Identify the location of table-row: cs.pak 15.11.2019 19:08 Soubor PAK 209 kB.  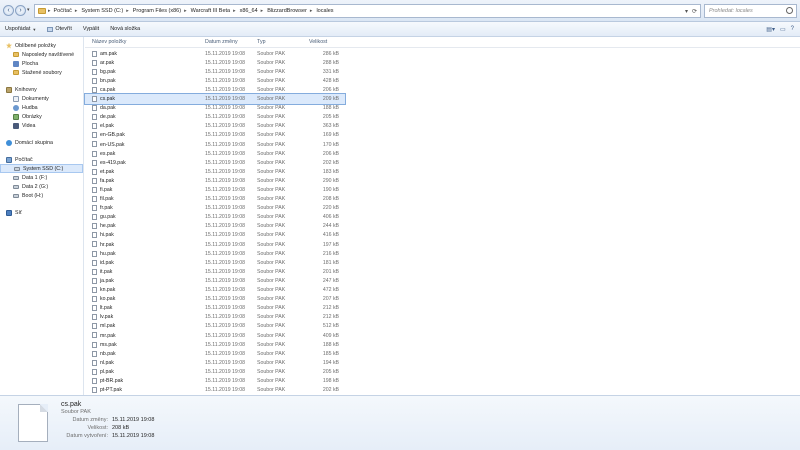
(215, 99).